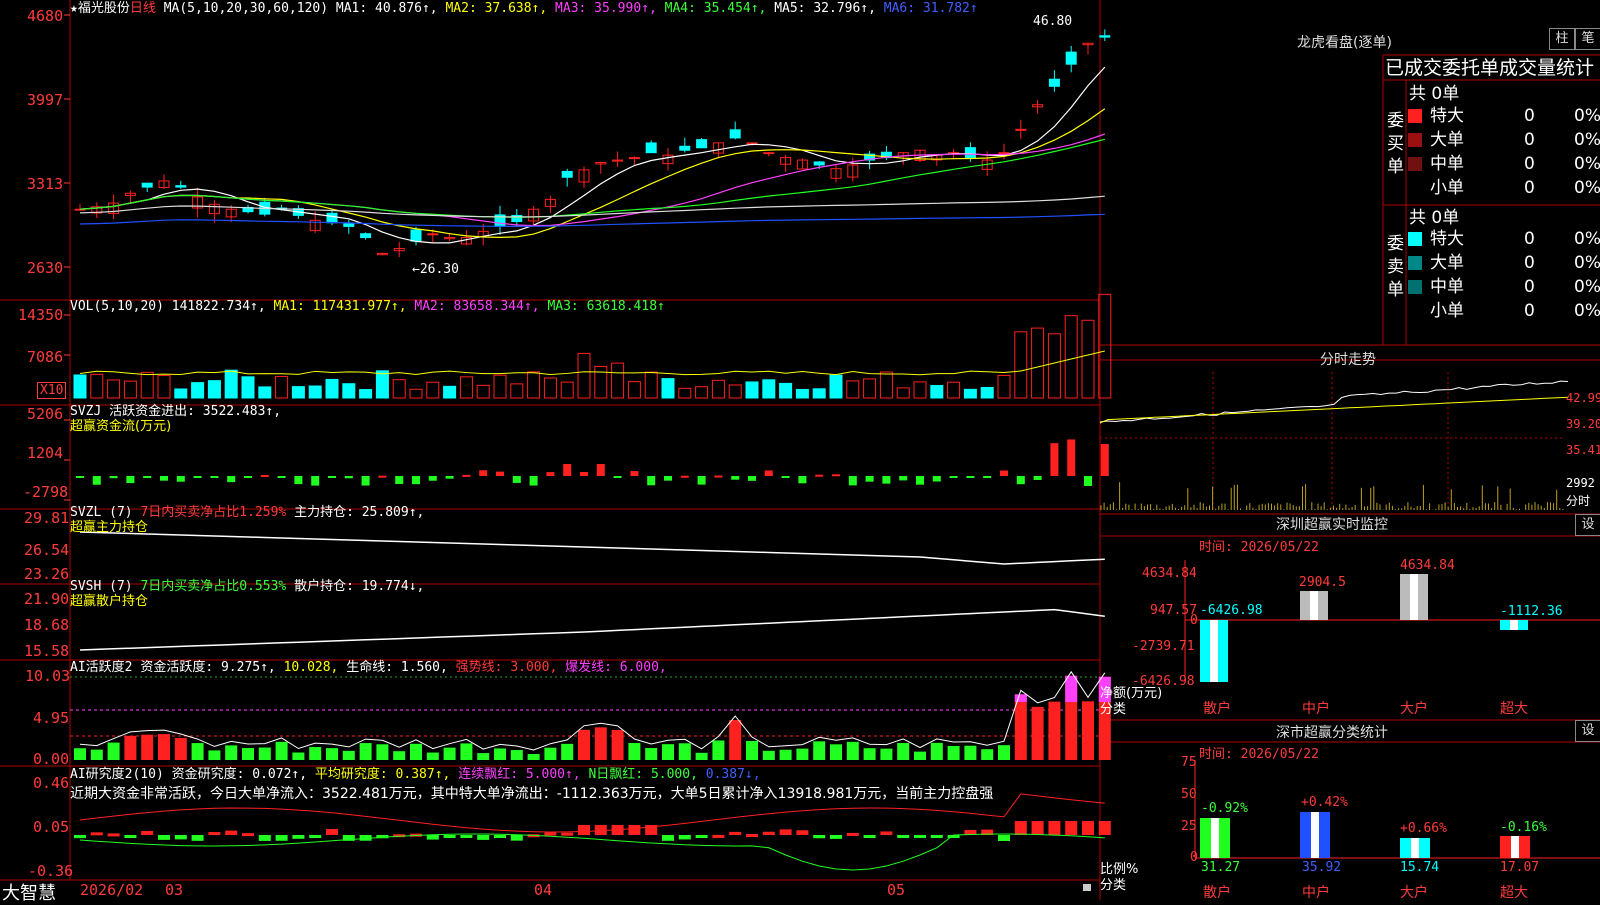  Describe the element at coordinates (1503, 311) in the screenshot. I see `sell-row-s: 小单 0 0%` at that location.